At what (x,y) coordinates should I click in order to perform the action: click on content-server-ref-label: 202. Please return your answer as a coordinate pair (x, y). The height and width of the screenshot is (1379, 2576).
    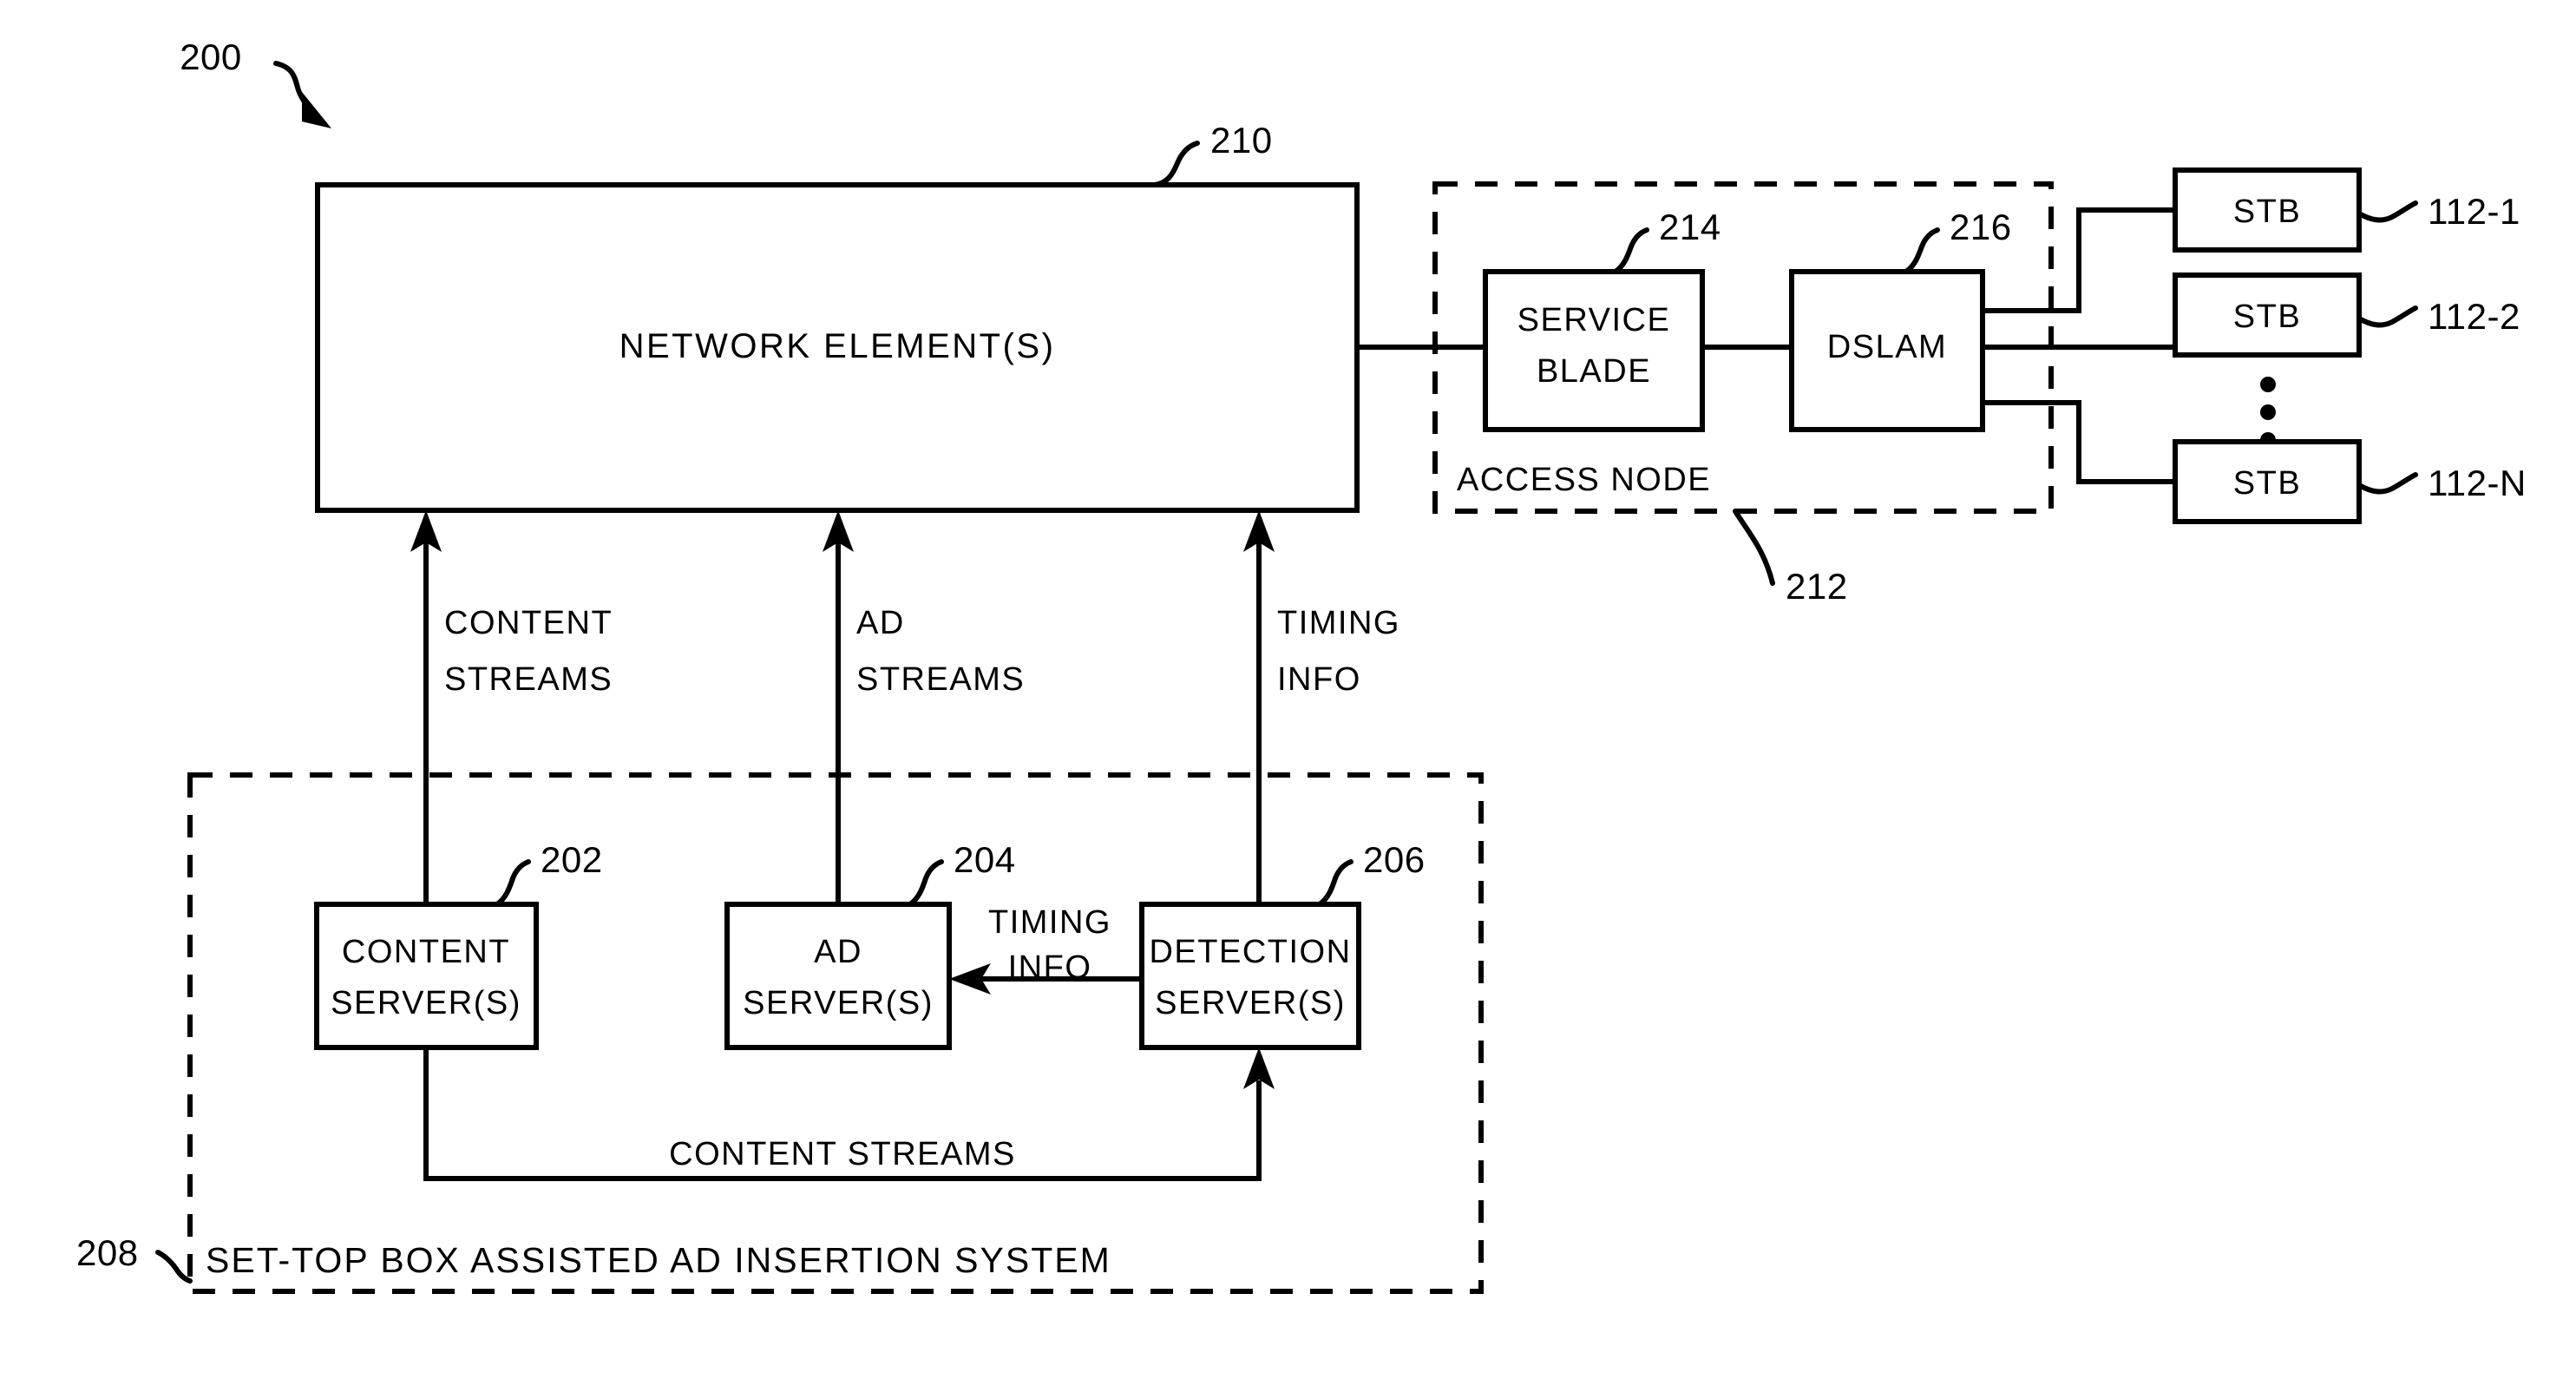
    Looking at the image, I should click on (572, 859).